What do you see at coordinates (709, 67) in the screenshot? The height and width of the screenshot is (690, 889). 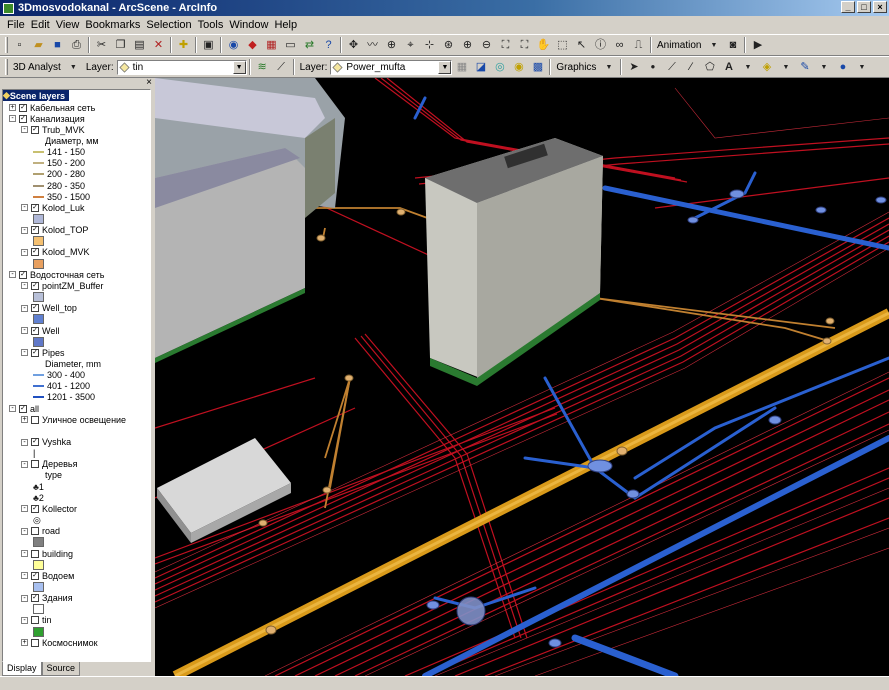 I see `polygon-icon: ⬠` at bounding box center [709, 67].